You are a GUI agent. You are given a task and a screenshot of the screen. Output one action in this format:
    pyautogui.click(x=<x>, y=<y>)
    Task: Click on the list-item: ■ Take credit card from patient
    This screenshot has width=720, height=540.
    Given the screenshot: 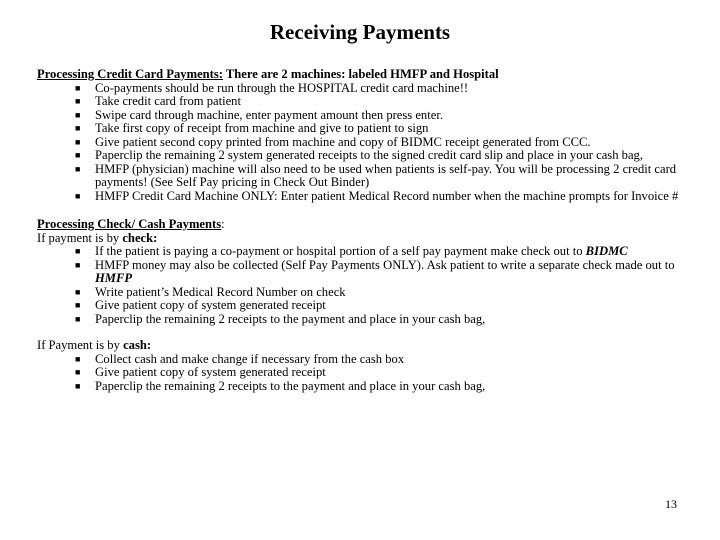 What is the action you would take?
    pyautogui.click(x=158, y=101)
    